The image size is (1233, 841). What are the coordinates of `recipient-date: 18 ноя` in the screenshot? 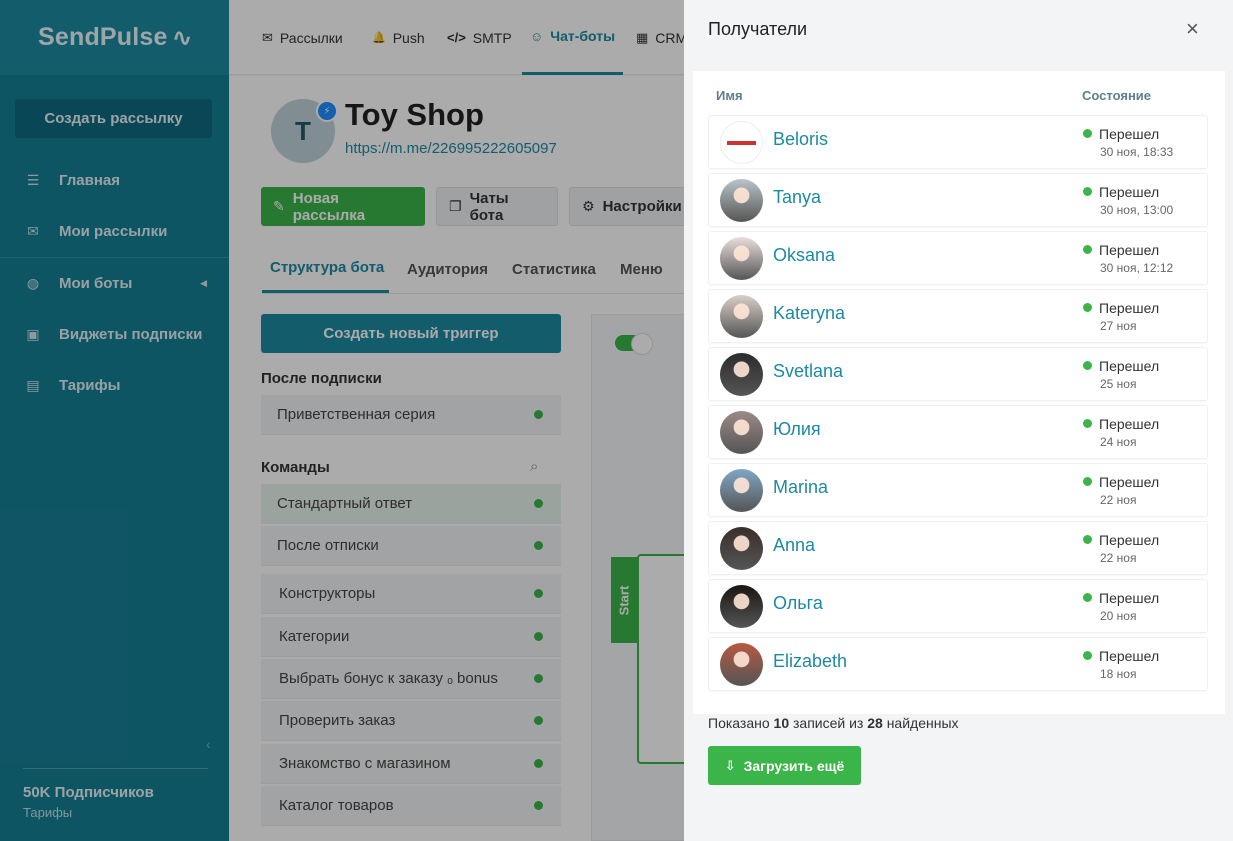 It's located at (1118, 674).